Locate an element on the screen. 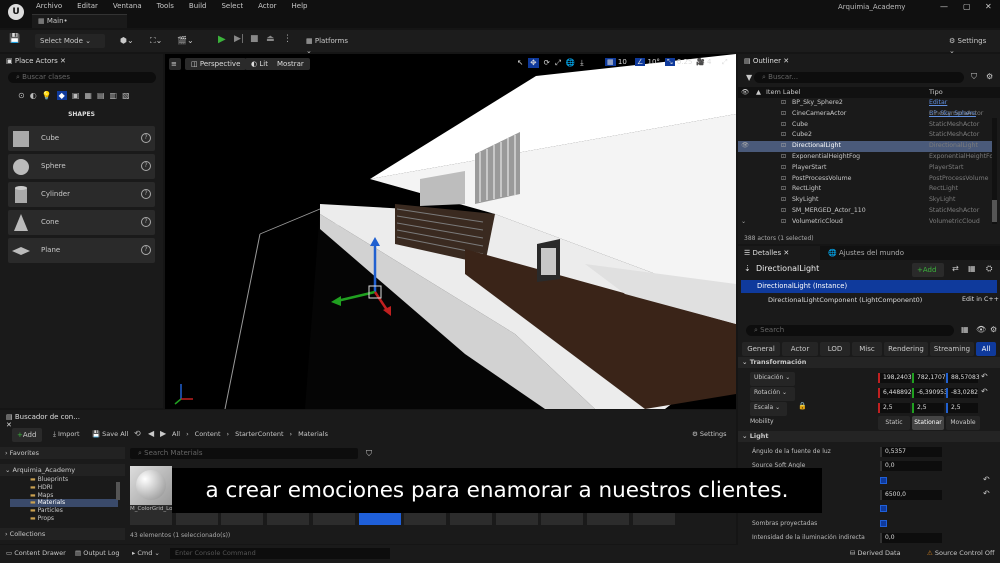 This screenshot has width=1000, height=563. property-value-field: 0,5357 is located at coordinates (911, 452).